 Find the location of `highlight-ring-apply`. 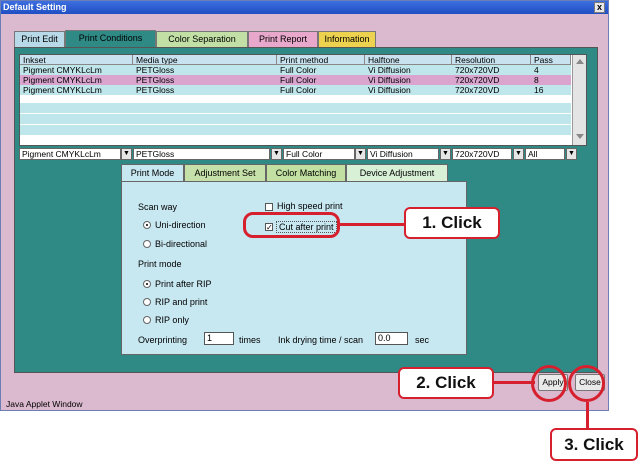

highlight-ring-apply is located at coordinates (549, 383).